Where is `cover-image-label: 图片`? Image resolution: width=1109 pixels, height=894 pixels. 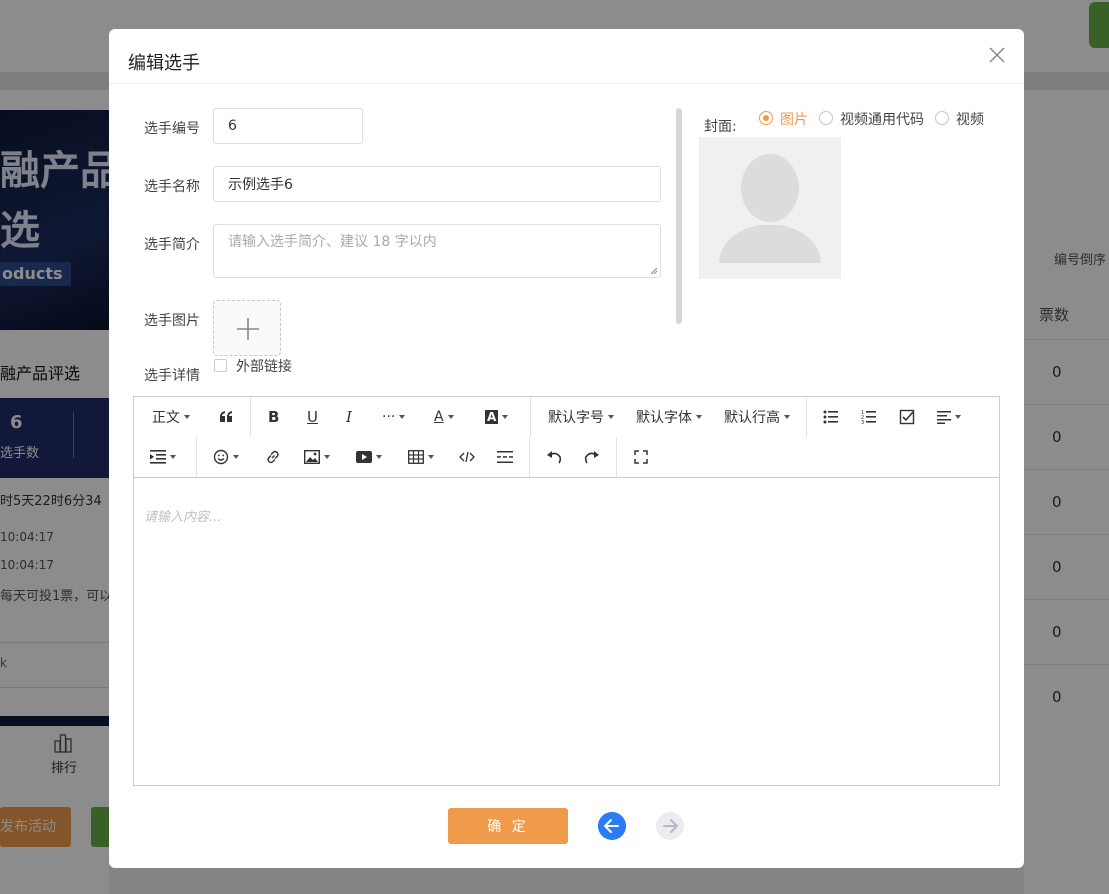 cover-image-label: 图片 is located at coordinates (794, 119).